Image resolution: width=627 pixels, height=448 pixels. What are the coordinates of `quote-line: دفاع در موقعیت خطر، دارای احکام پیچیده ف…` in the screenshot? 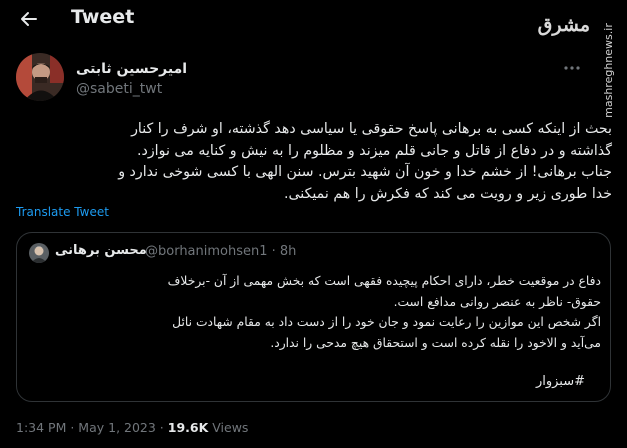 It's located at (384, 281).